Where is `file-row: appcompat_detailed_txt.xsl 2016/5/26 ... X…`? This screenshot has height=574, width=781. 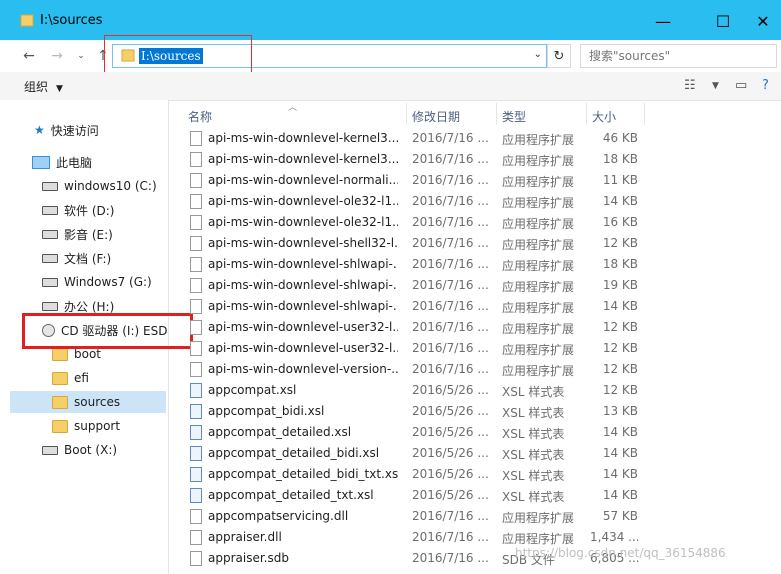
file-row: appcompat_detailed_txt.xsl 2016/5/26 ... X… is located at coordinates (475, 495).